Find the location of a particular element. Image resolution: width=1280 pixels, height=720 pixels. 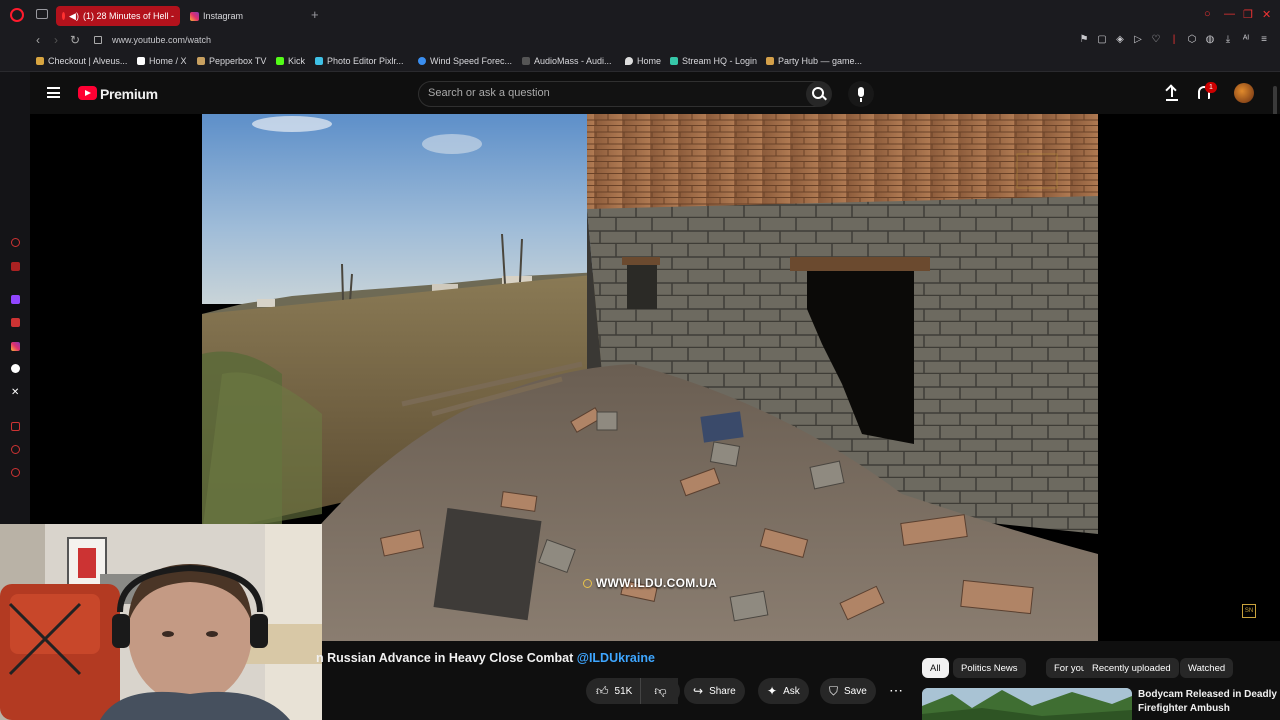

youtube-header: Premium 1 is located at coordinates (655, 93).